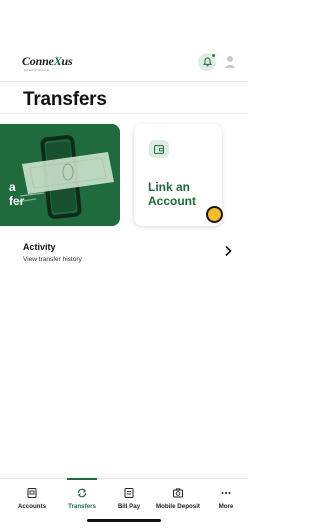  I want to click on tab-transfers: Transfers, so click(82, 496).